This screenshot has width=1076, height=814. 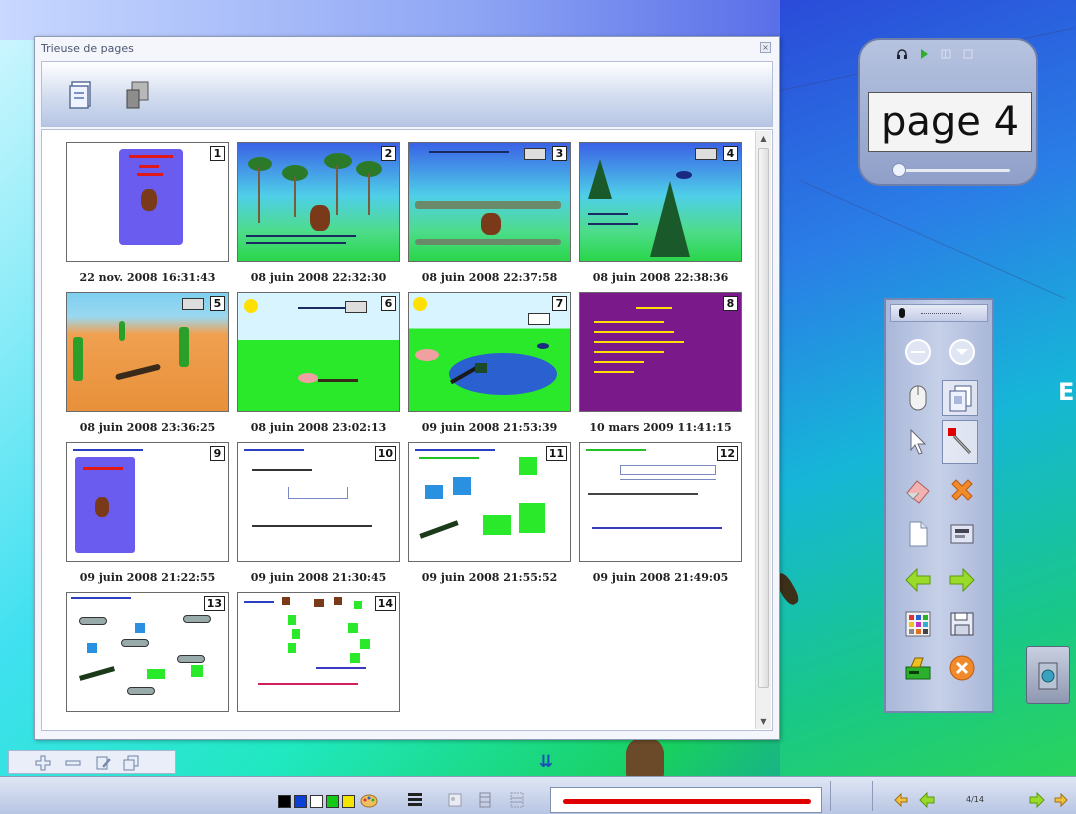 What do you see at coordinates (660, 363) in the screenshot?
I see `page-thumbnail: 8 10 mars 2009 11:41:15` at bounding box center [660, 363].